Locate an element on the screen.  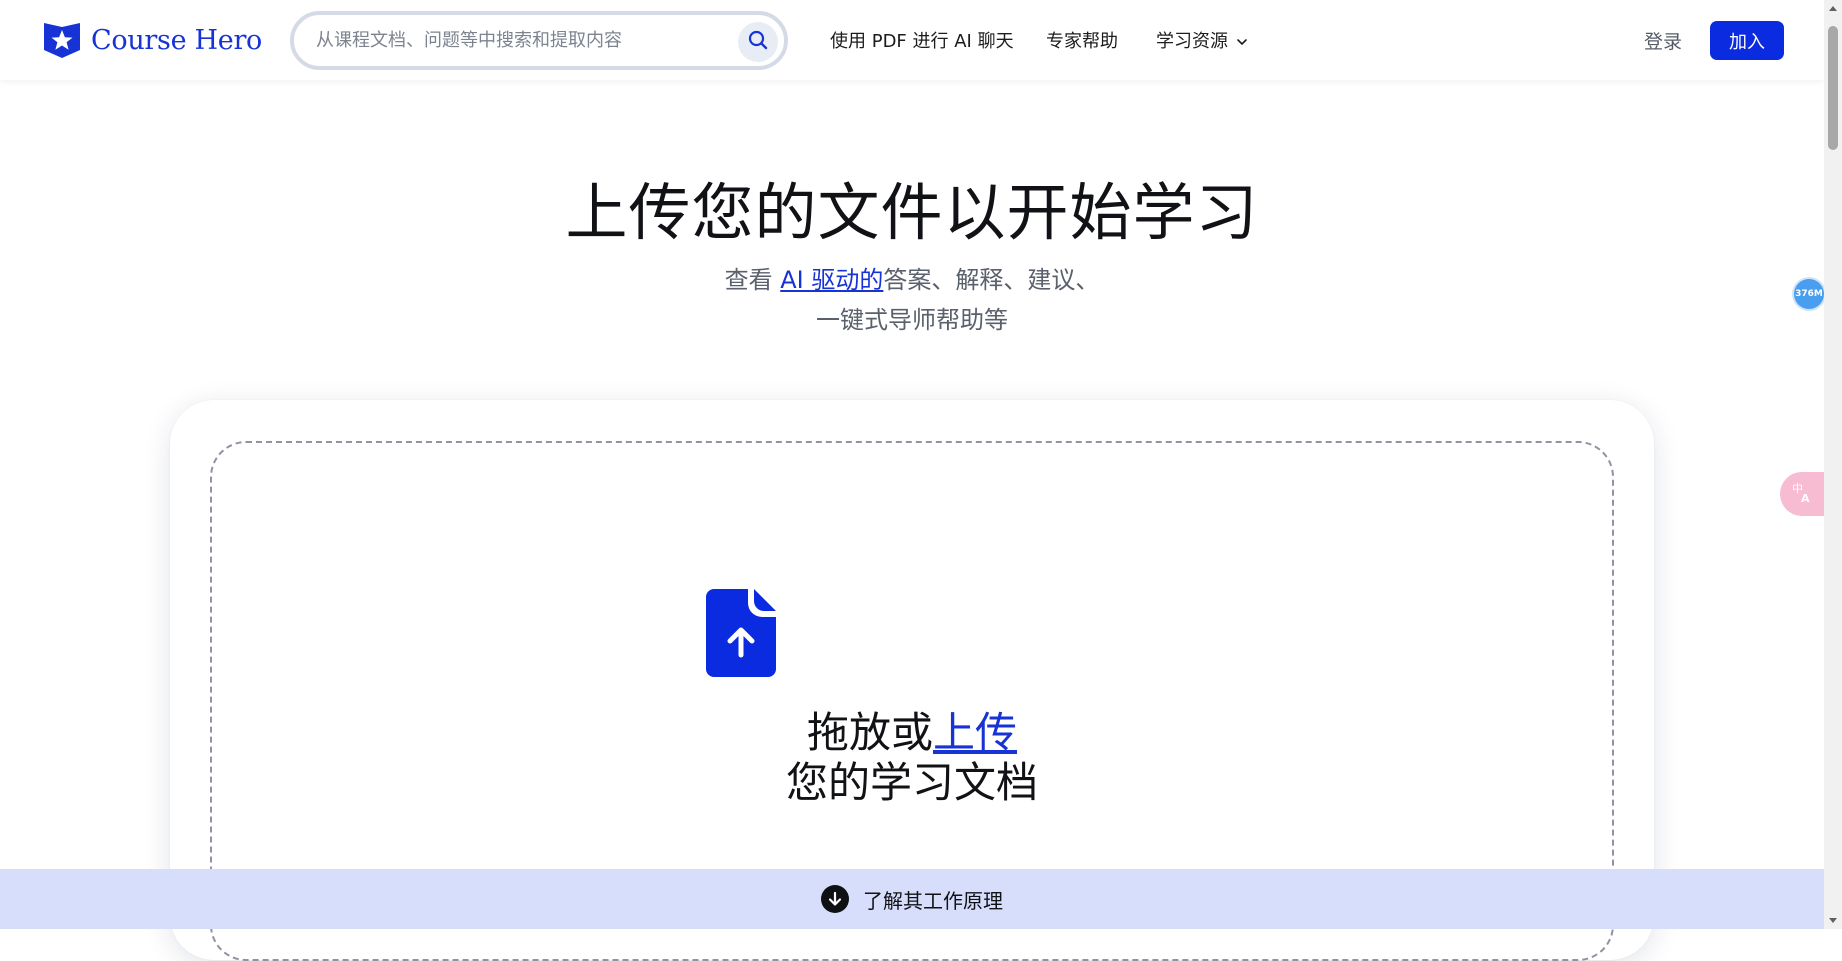
nav-study-resources: 学习资源 is located at coordinates (1202, 40).